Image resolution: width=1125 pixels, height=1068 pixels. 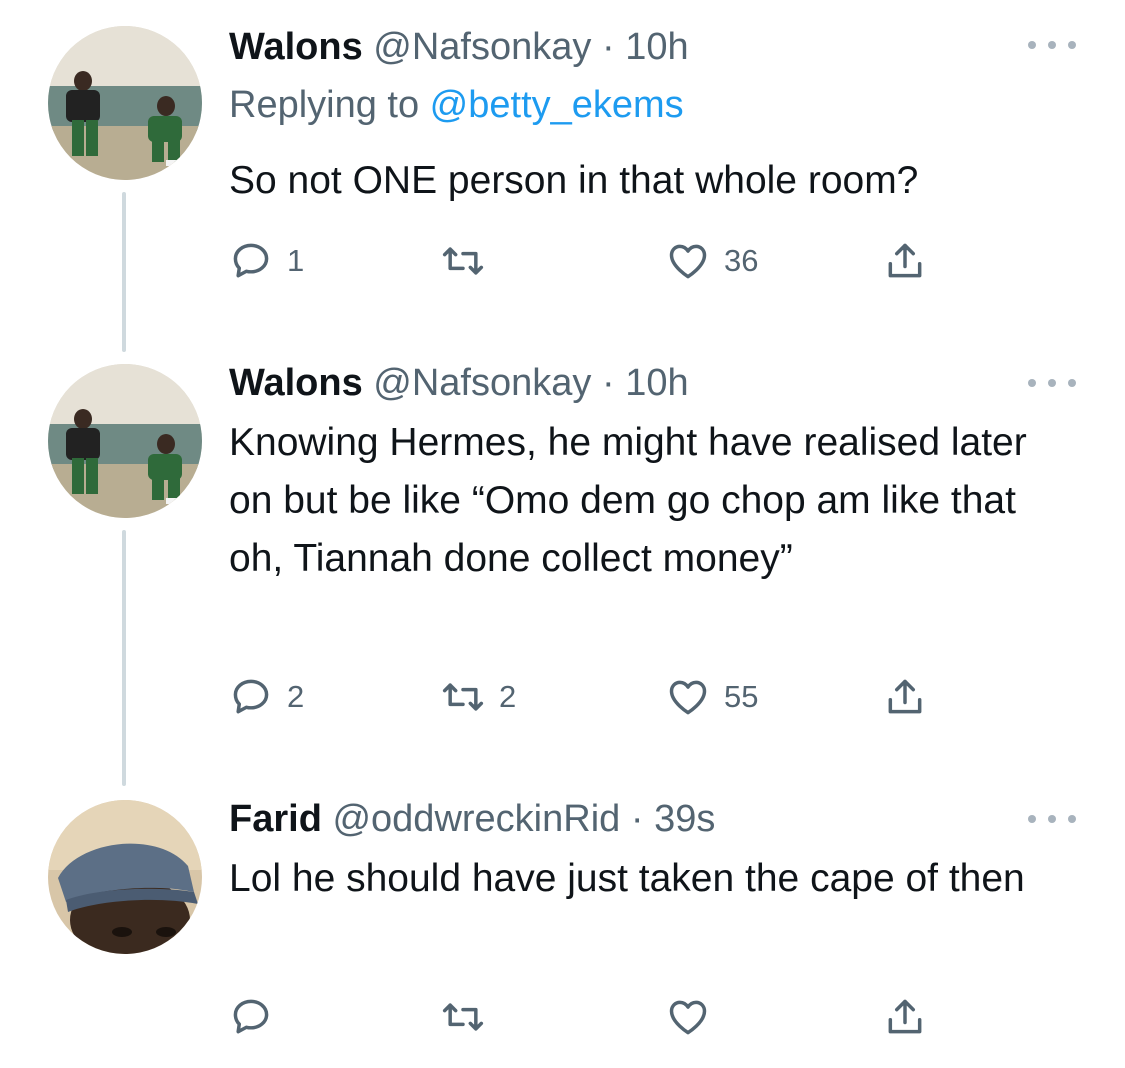 What do you see at coordinates (589, 1017) in the screenshot?
I see `action-bar` at bounding box center [589, 1017].